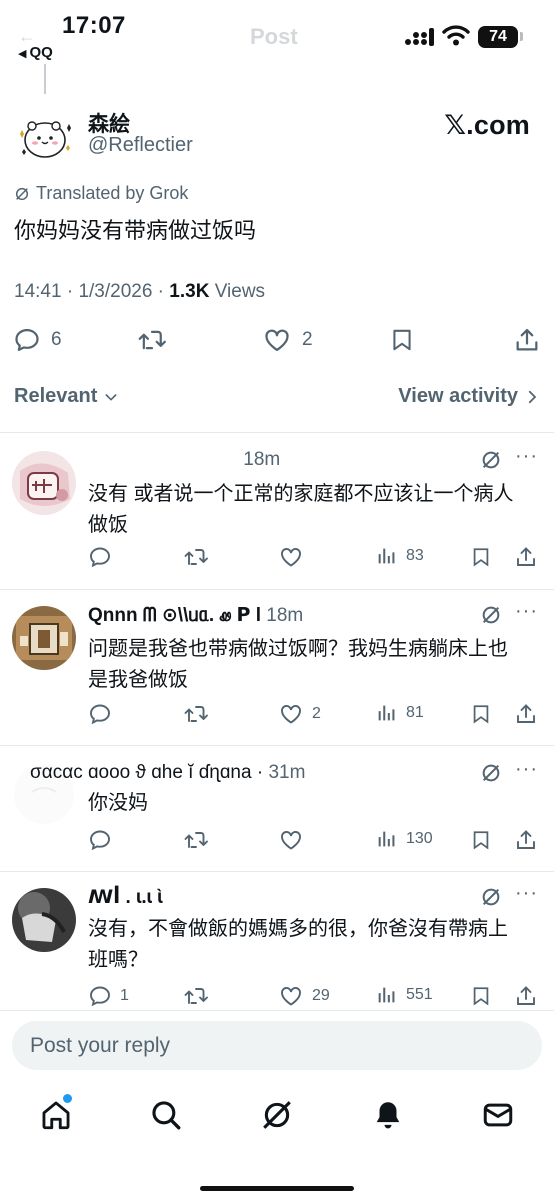  I want to click on site-watermark: 𝕏.com, so click(487, 125).